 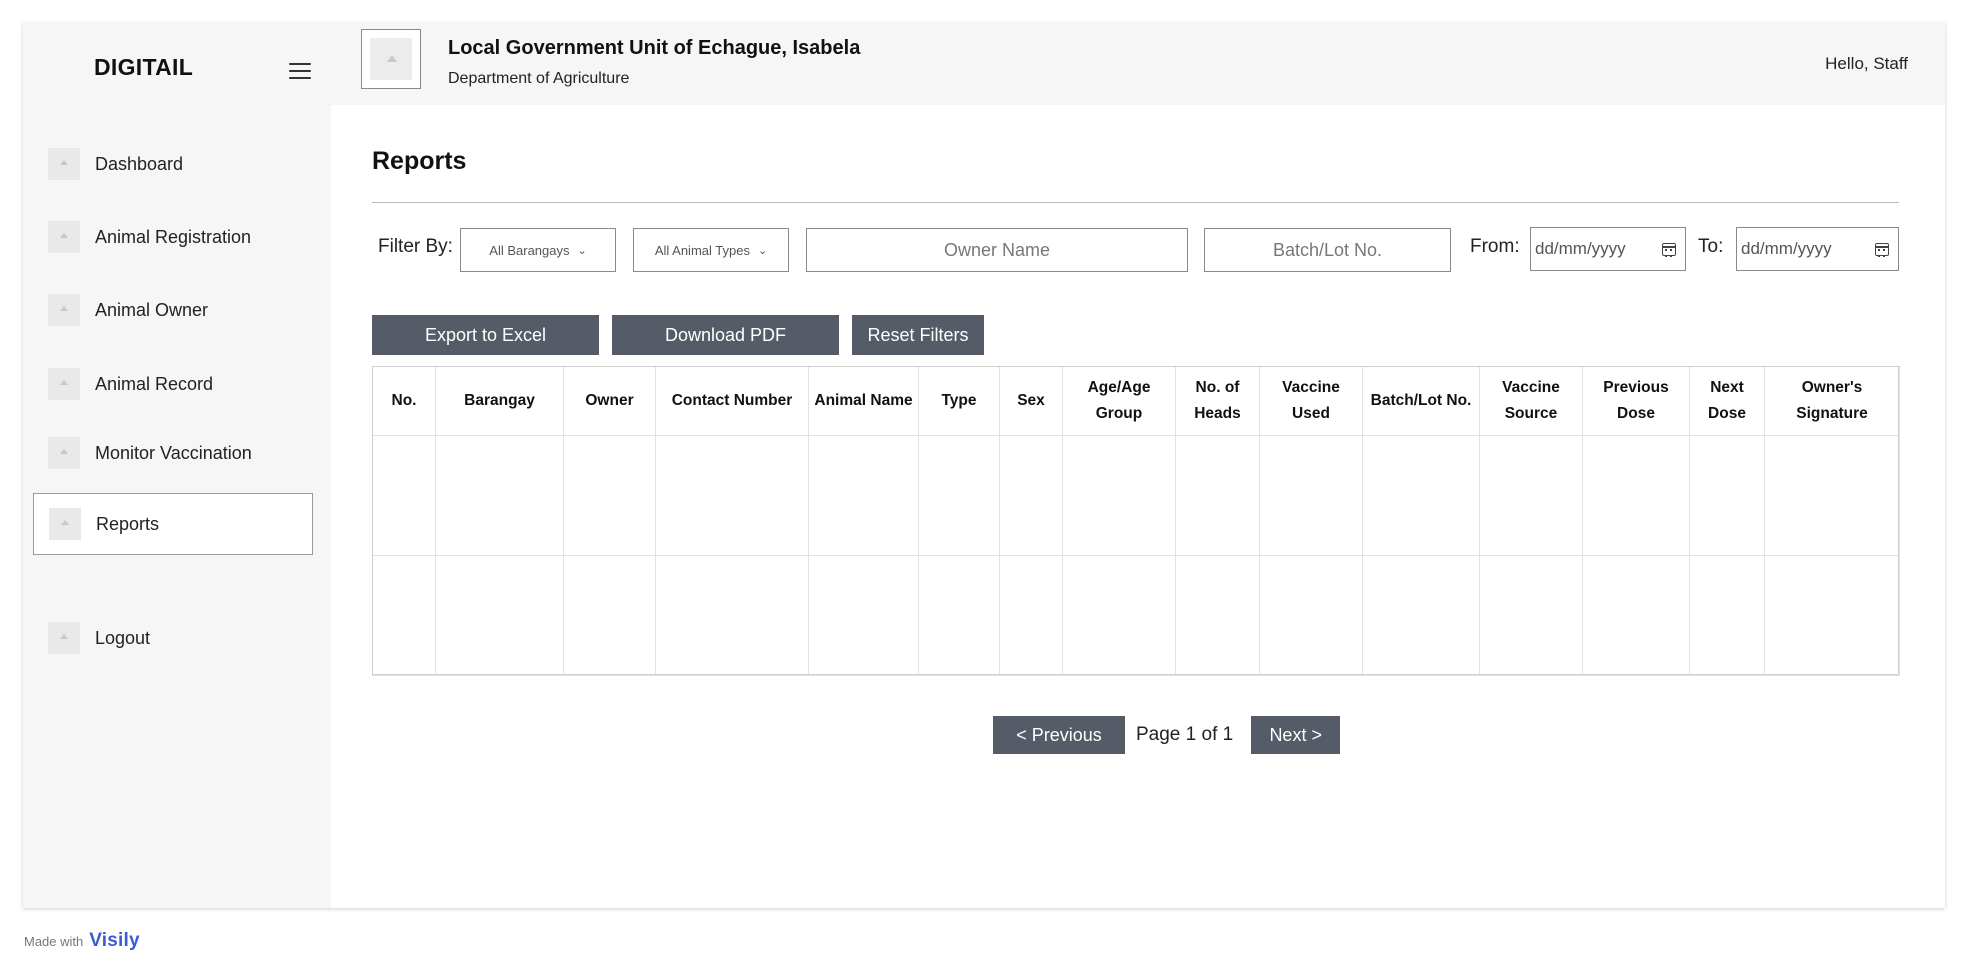 I want to click on sidebar-item-label: Monitor Vaccination, so click(x=173, y=452).